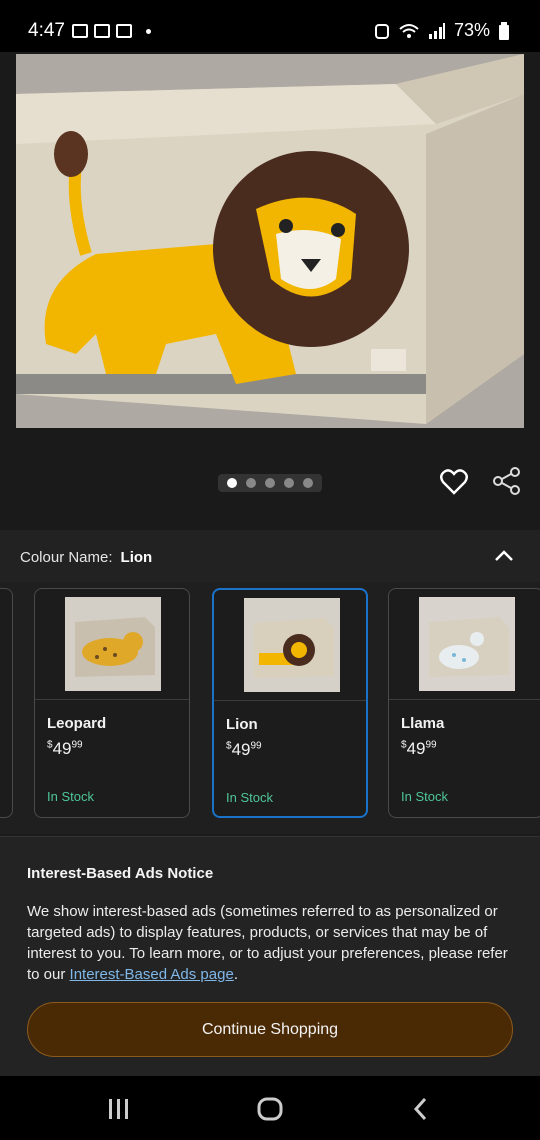 The width and height of the screenshot is (540, 1140). What do you see at coordinates (111, 31) in the screenshot?
I see `notification-icons` at bounding box center [111, 31].